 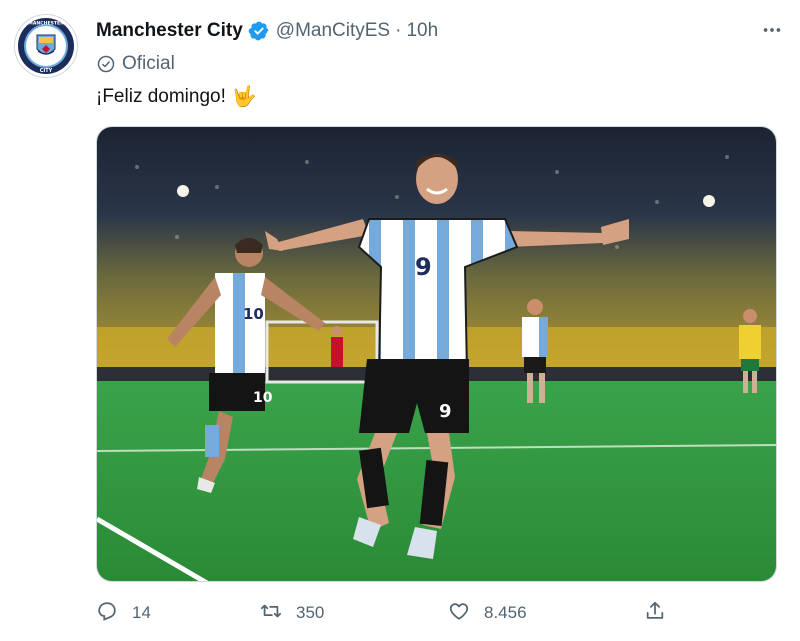 What do you see at coordinates (107, 613) in the screenshot?
I see `reply-icon` at bounding box center [107, 613].